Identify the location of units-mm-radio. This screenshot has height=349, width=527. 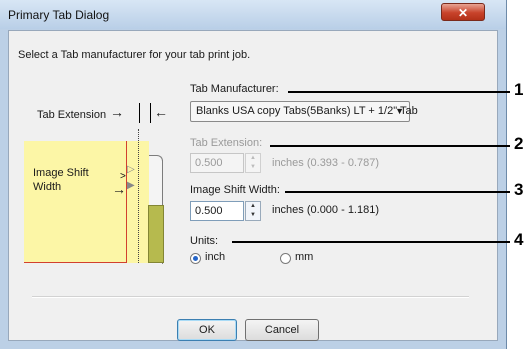
(285, 258).